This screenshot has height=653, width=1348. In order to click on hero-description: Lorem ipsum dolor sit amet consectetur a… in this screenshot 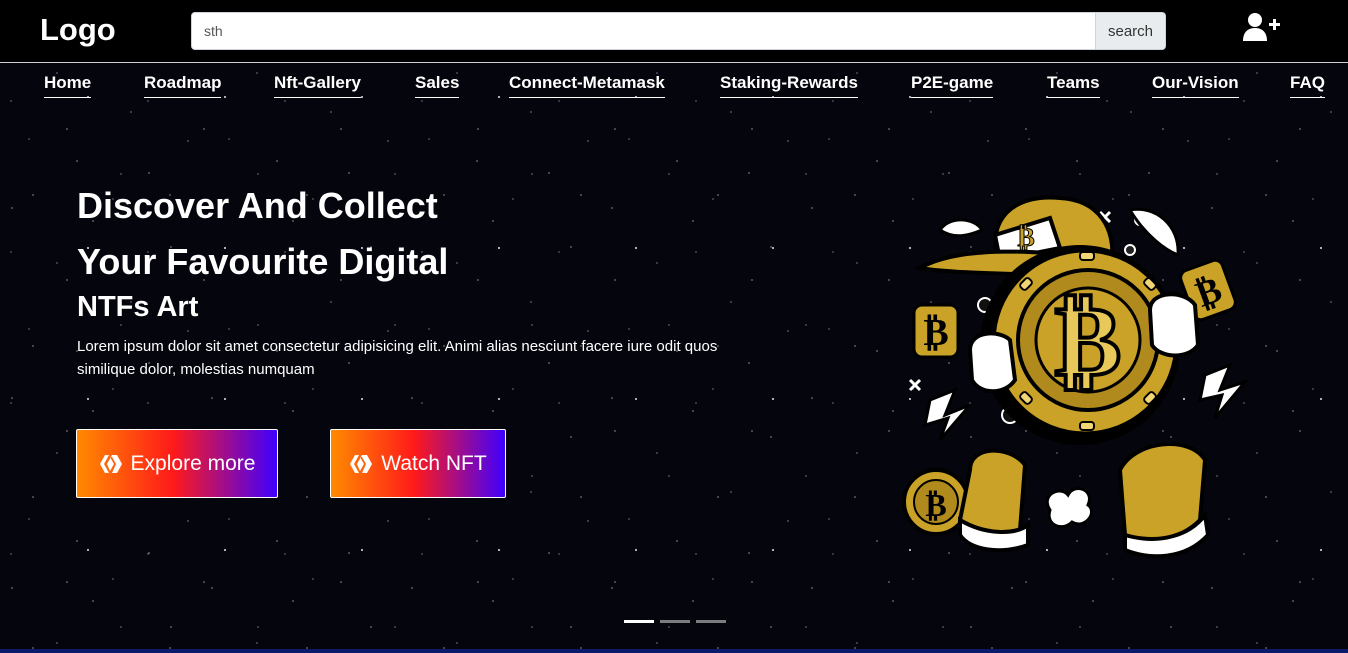, I will do `click(397, 358)`.